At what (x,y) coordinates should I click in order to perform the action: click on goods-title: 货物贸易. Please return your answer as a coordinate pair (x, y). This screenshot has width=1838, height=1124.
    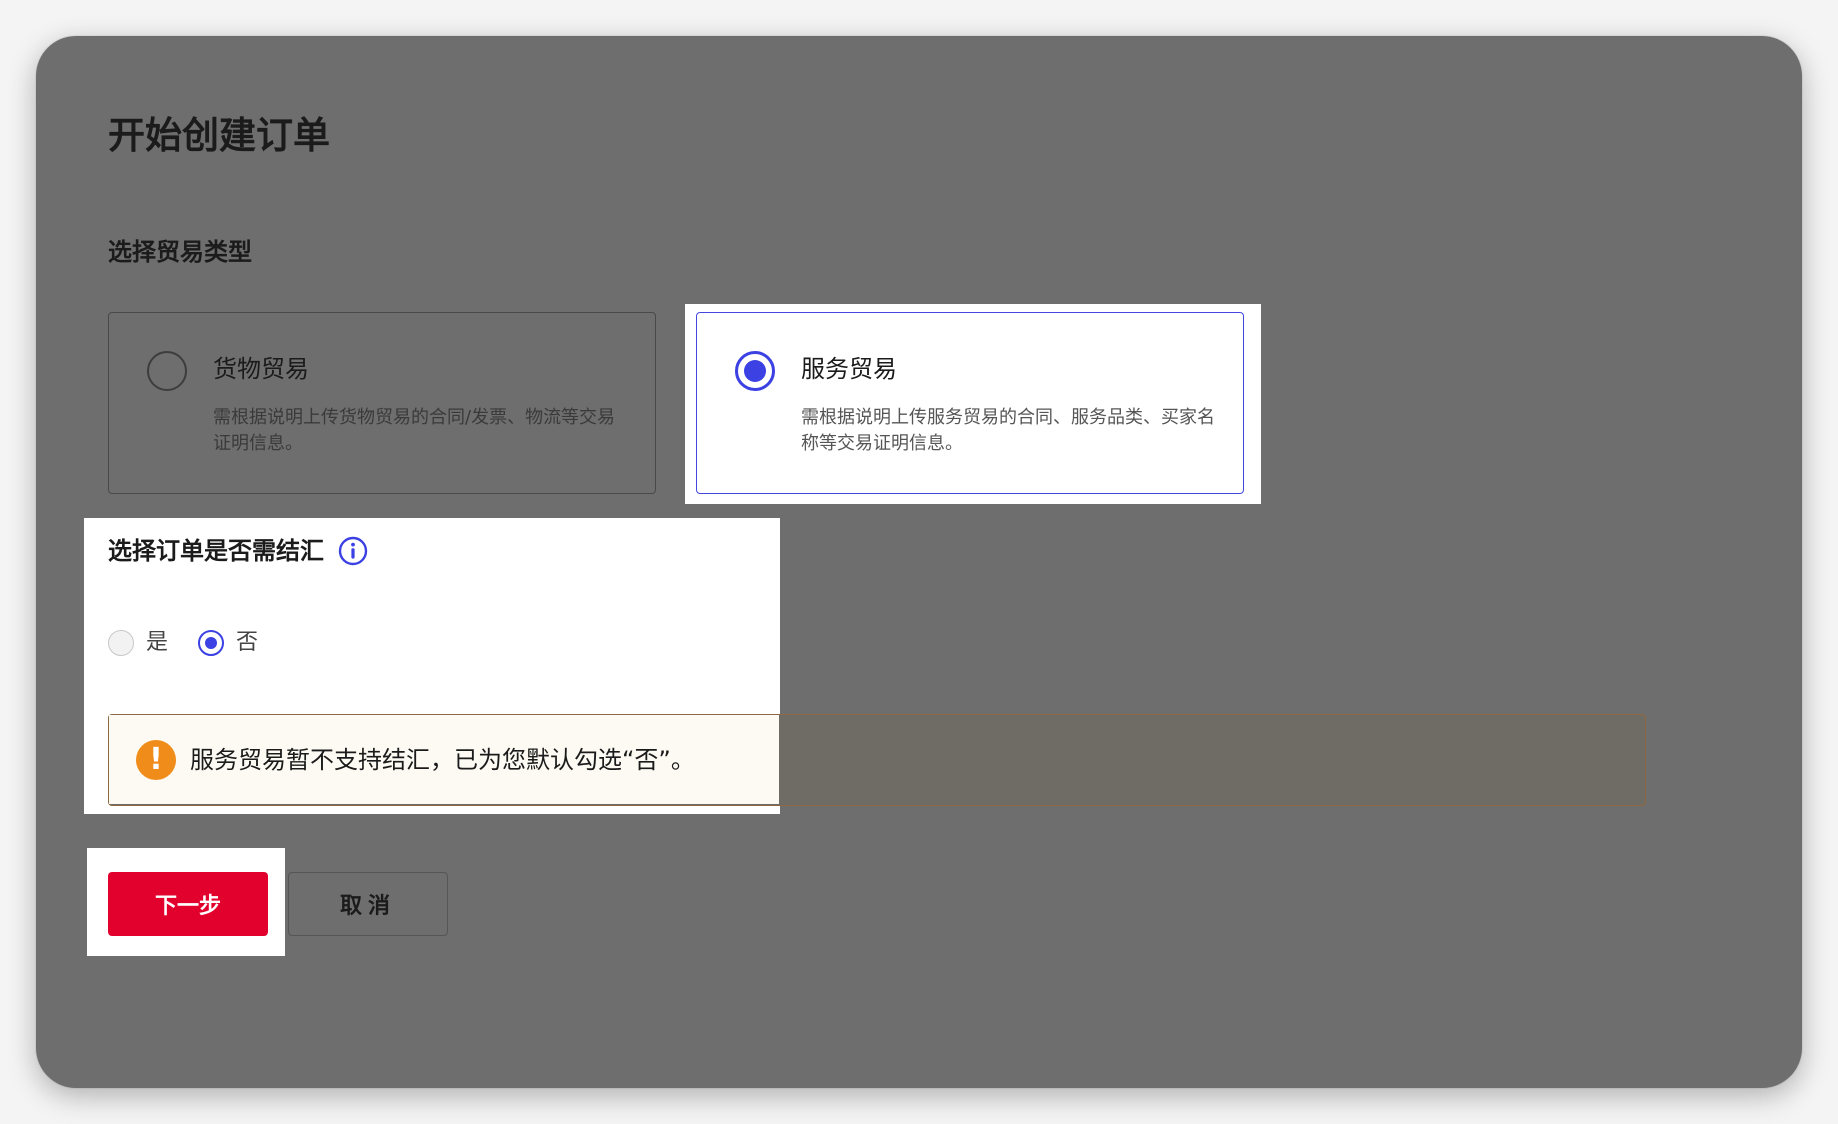
    Looking at the image, I should click on (261, 369).